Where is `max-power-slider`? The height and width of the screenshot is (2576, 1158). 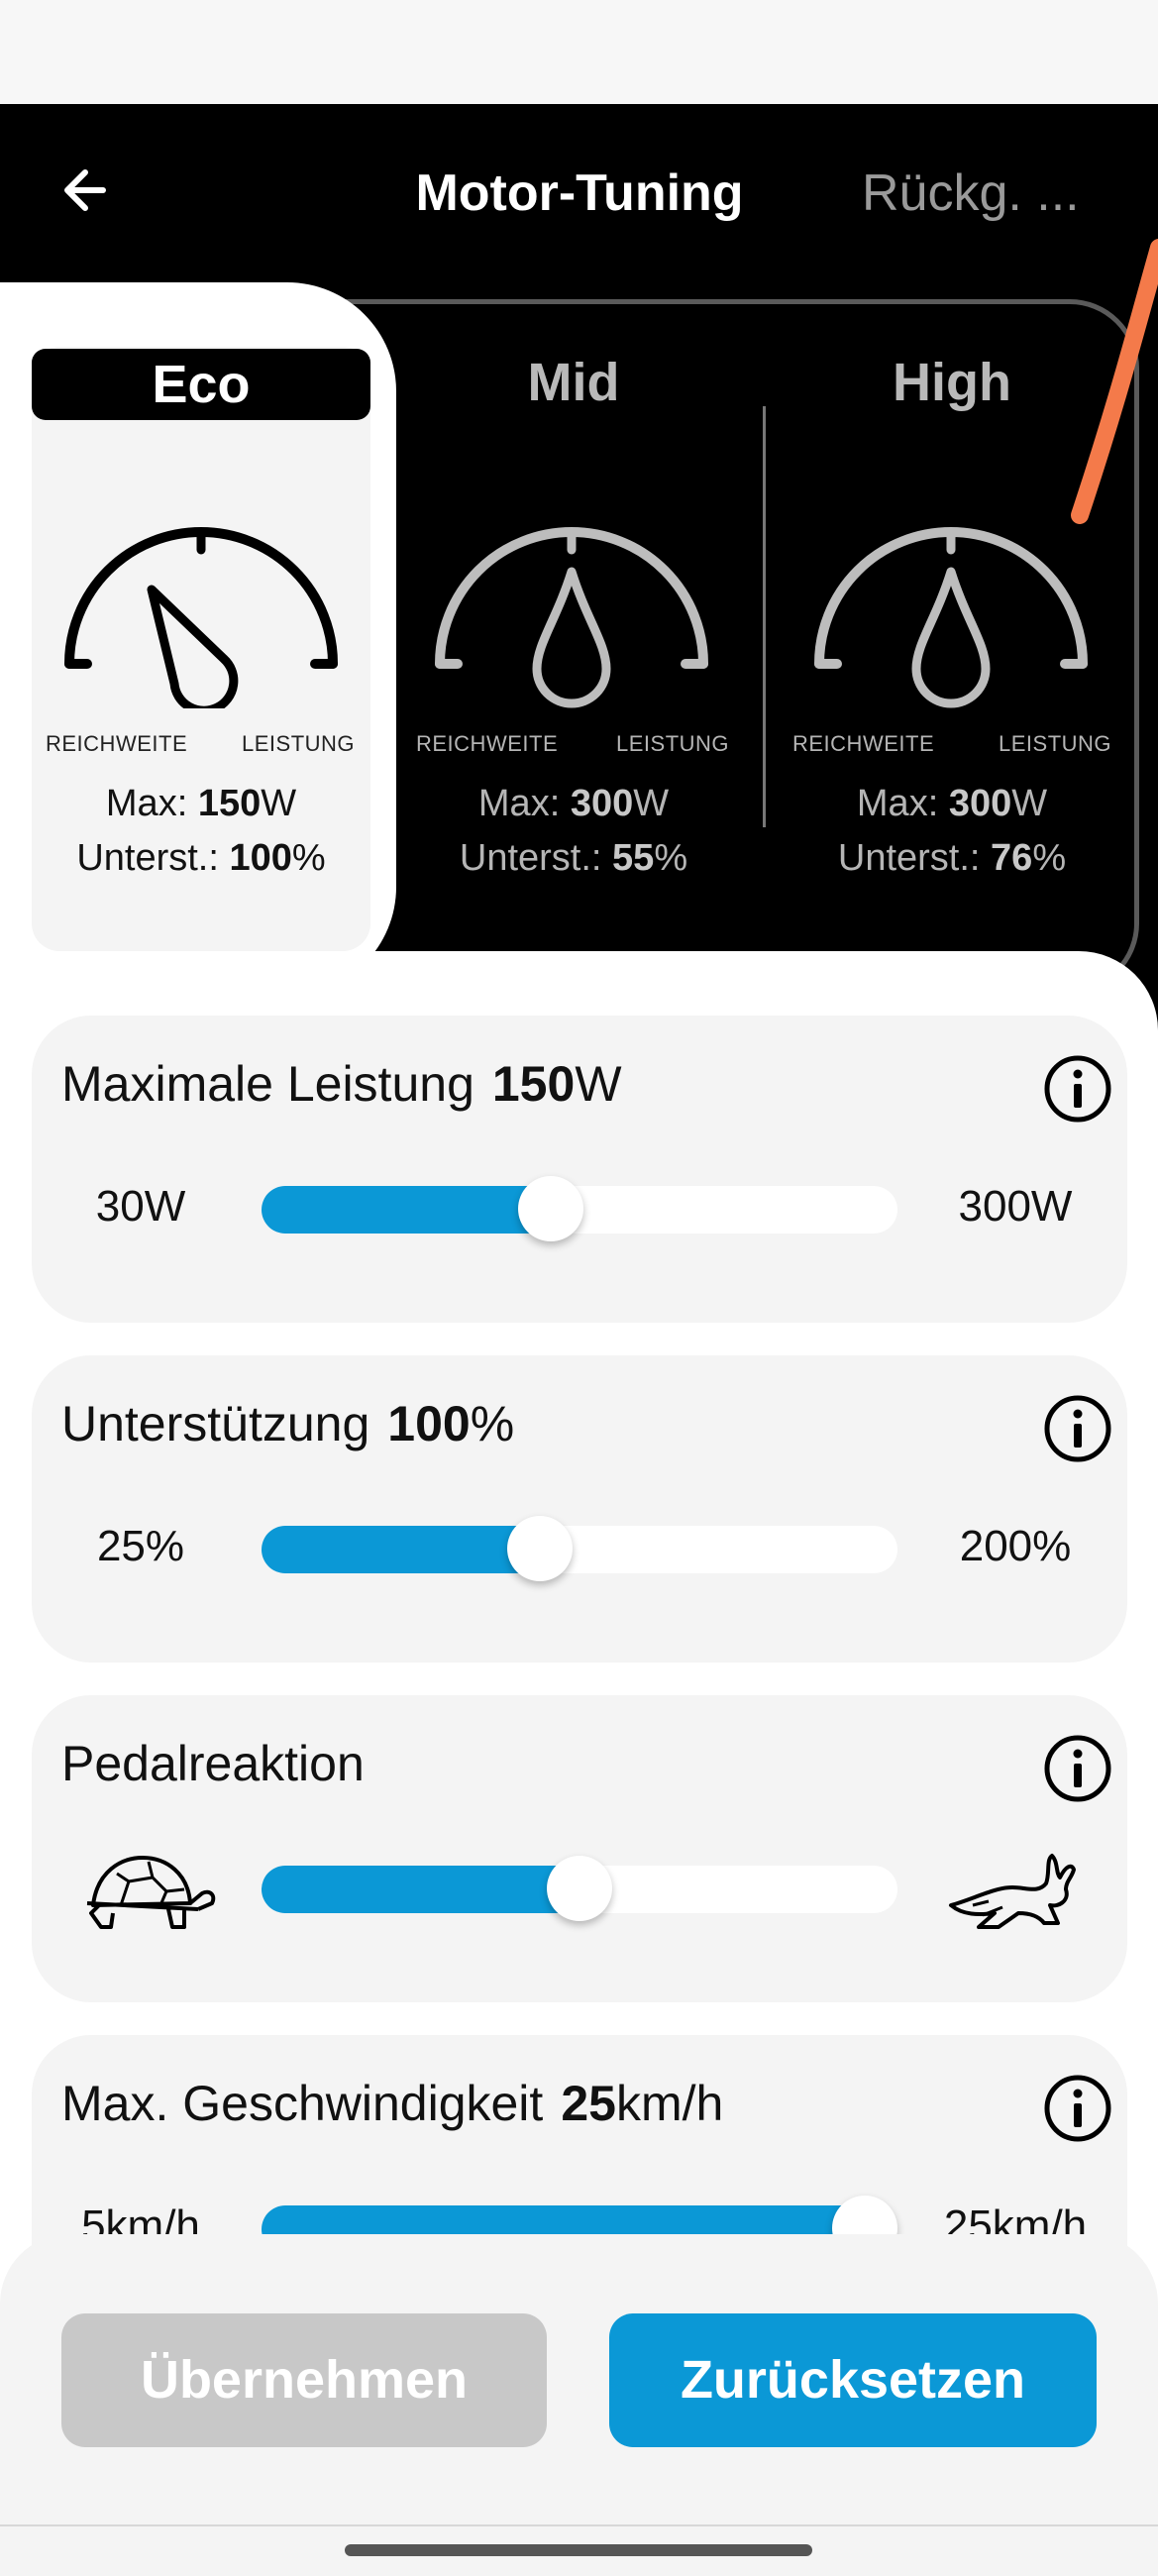 max-power-slider is located at coordinates (579, 1208).